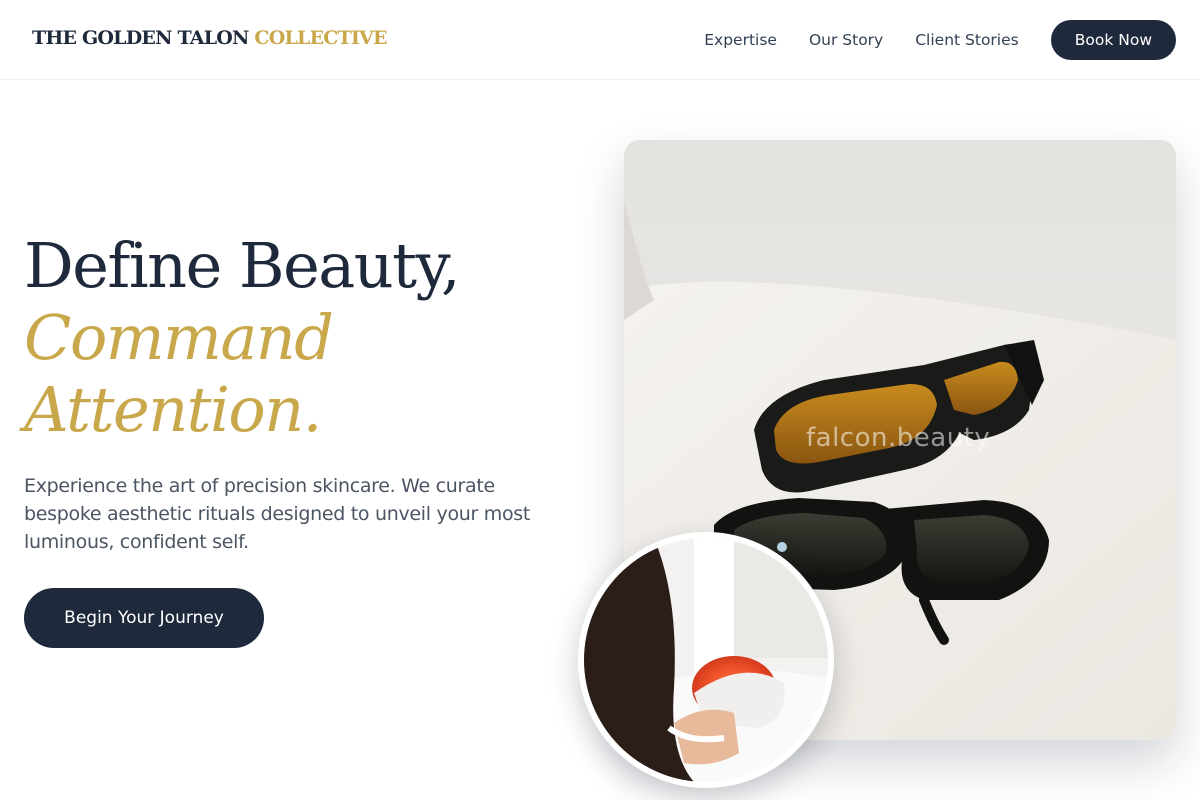  Describe the element at coordinates (320, 38) in the screenshot. I see `brand-name-accent: COLLECTIVE` at that location.